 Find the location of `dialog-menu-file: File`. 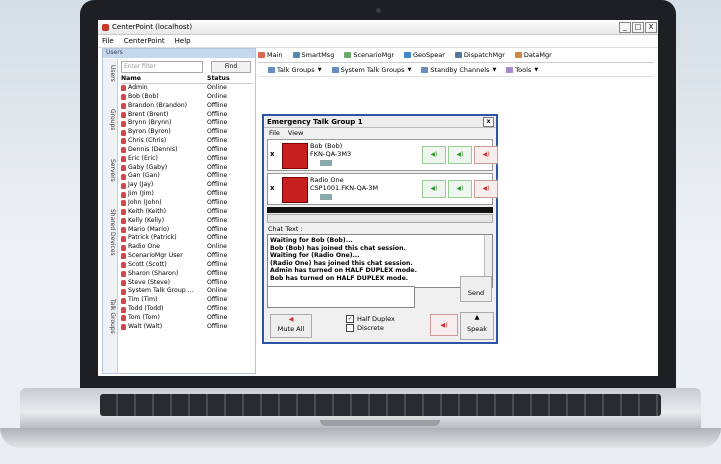

dialog-menu-file: File is located at coordinates (274, 133).